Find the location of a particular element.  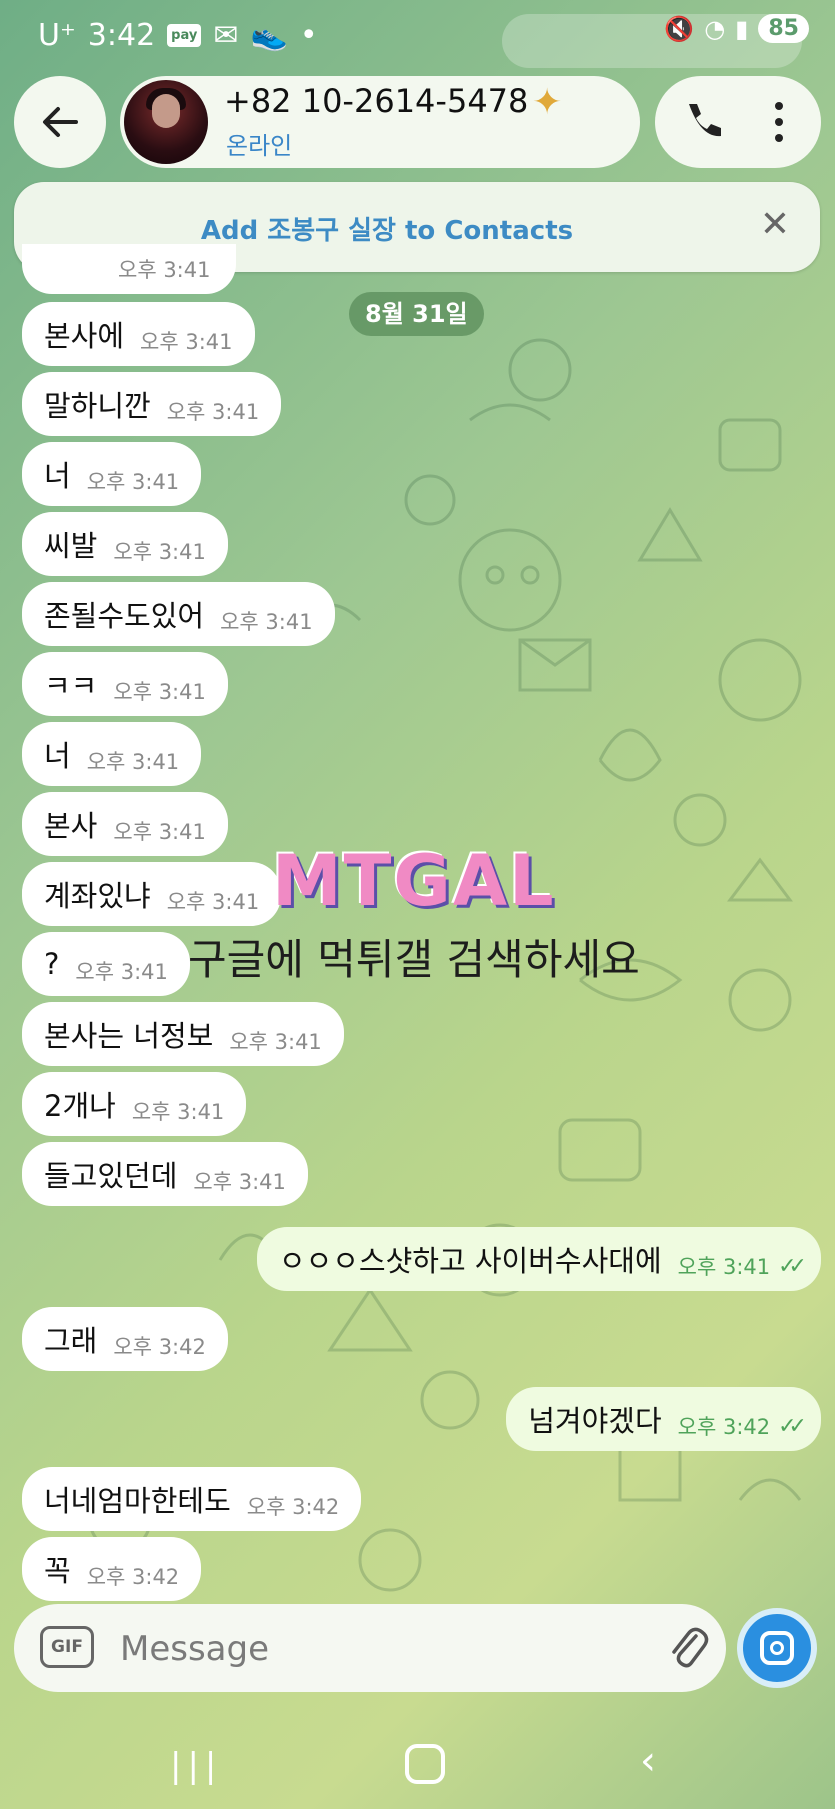

system-navigation-bar: ||| ‹ is located at coordinates (417, 1764).